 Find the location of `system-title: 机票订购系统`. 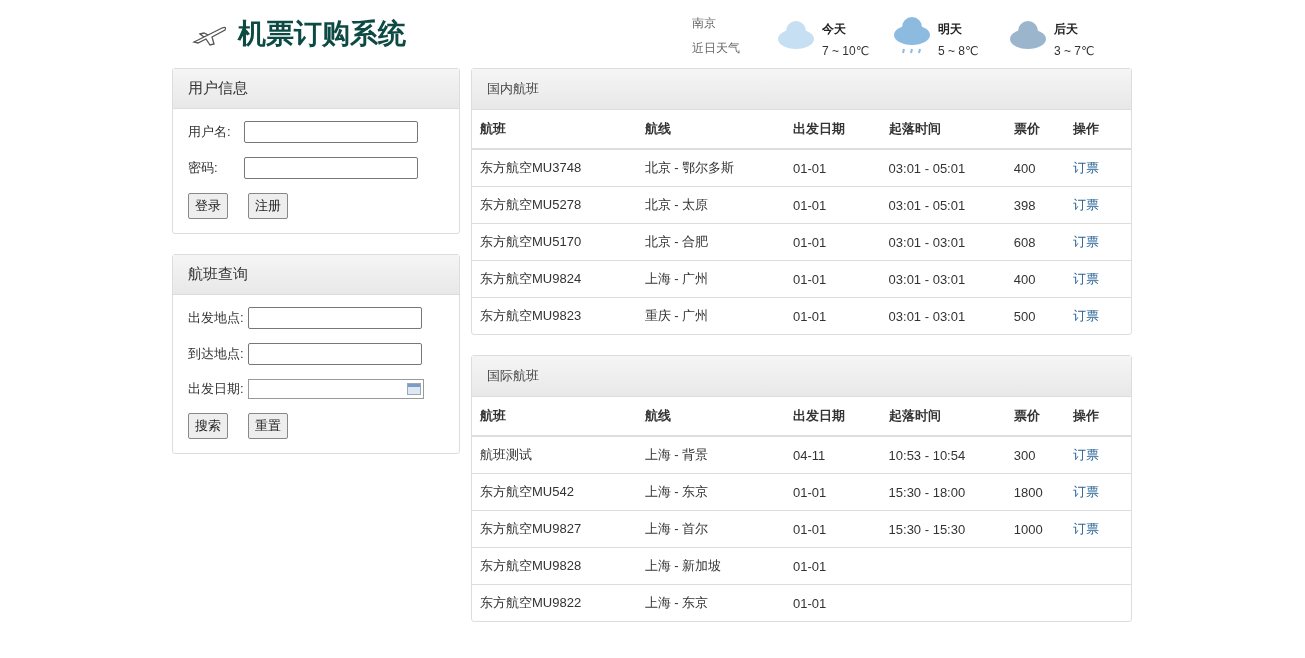

system-title: 机票订购系统 is located at coordinates (322, 34).